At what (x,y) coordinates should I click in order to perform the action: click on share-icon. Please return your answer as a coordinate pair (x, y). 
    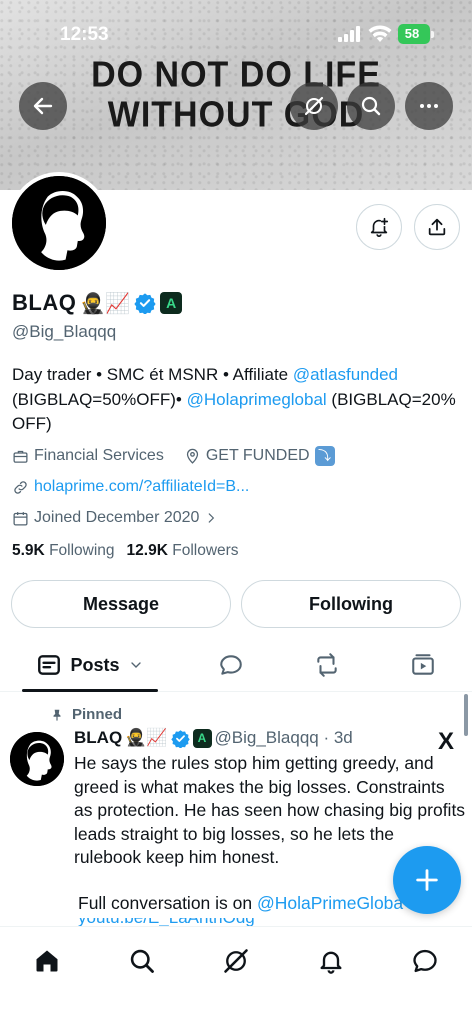
    Looking at the image, I should click on (437, 227).